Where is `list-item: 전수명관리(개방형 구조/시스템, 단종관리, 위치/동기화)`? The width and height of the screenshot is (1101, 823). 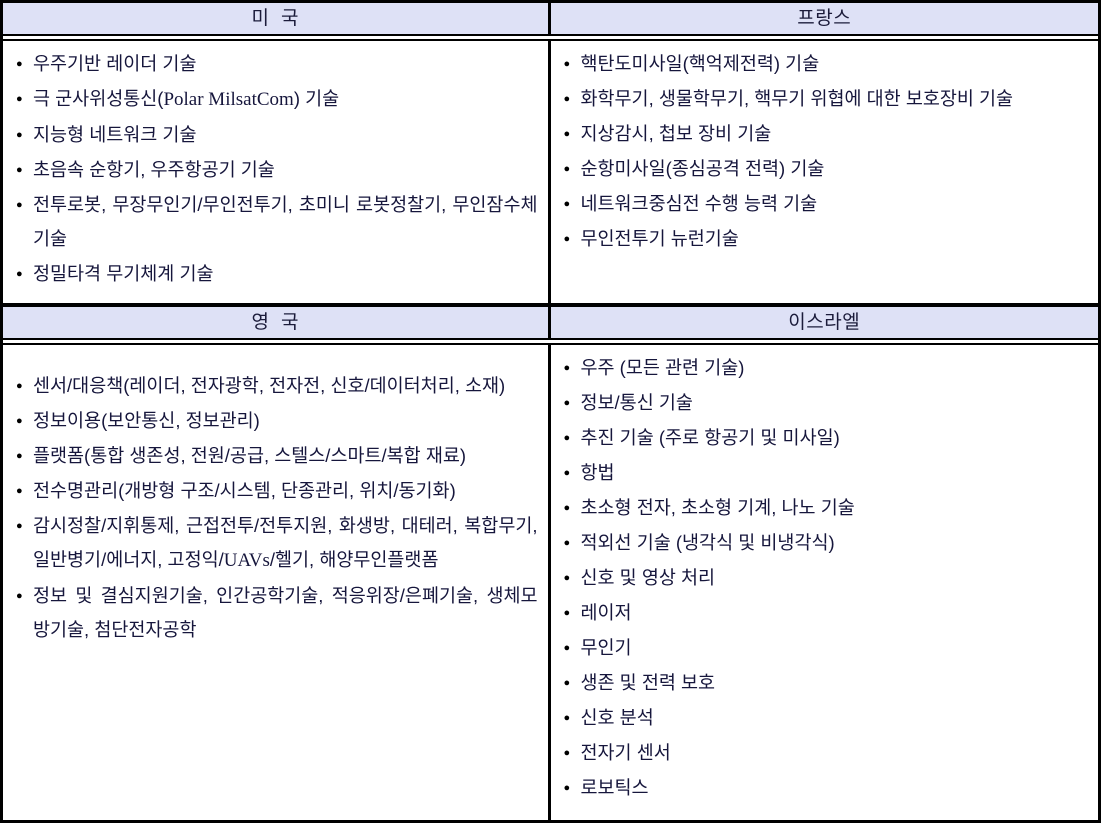 list-item: 전수명관리(개방형 구조/시스템, 단종관리, 위치/동기화) is located at coordinates (275, 491).